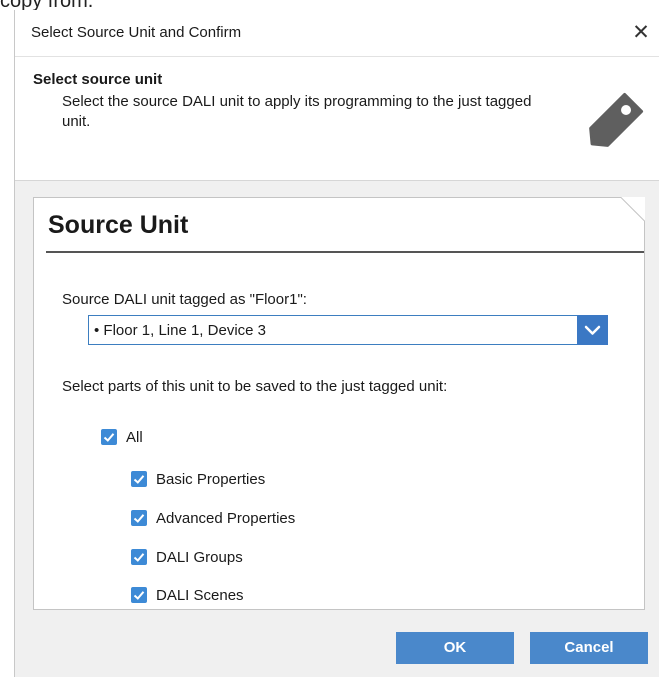  Describe the element at coordinates (455, 648) in the screenshot. I see `ok-button: OK` at that location.